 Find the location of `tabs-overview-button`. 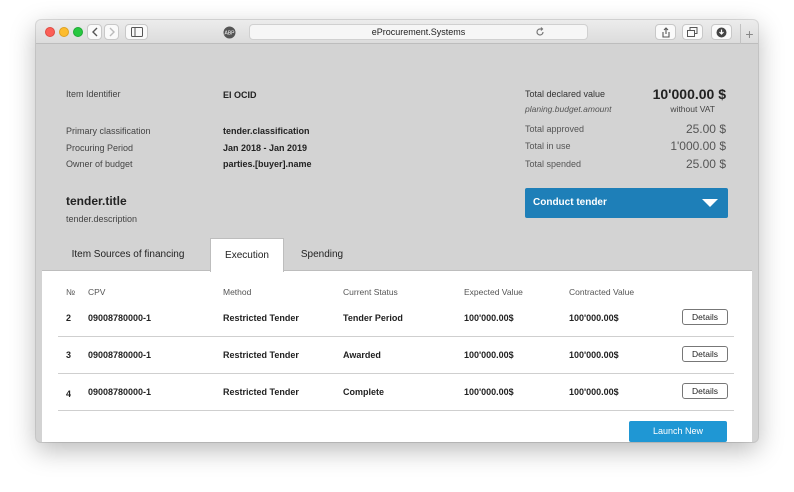

tabs-overview-button is located at coordinates (692, 32).